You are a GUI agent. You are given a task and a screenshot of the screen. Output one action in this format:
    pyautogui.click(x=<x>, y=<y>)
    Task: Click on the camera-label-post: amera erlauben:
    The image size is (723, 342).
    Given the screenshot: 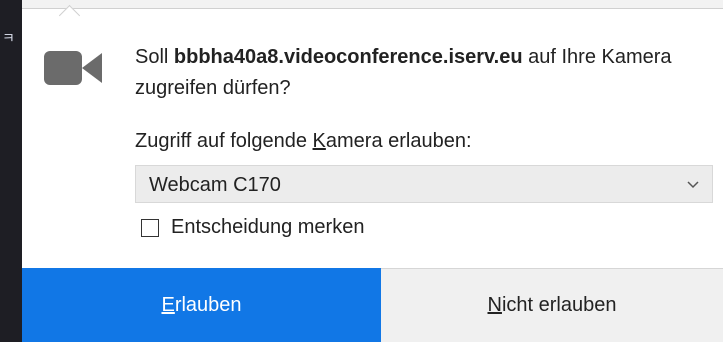 What is the action you would take?
    pyautogui.click(x=398, y=141)
    